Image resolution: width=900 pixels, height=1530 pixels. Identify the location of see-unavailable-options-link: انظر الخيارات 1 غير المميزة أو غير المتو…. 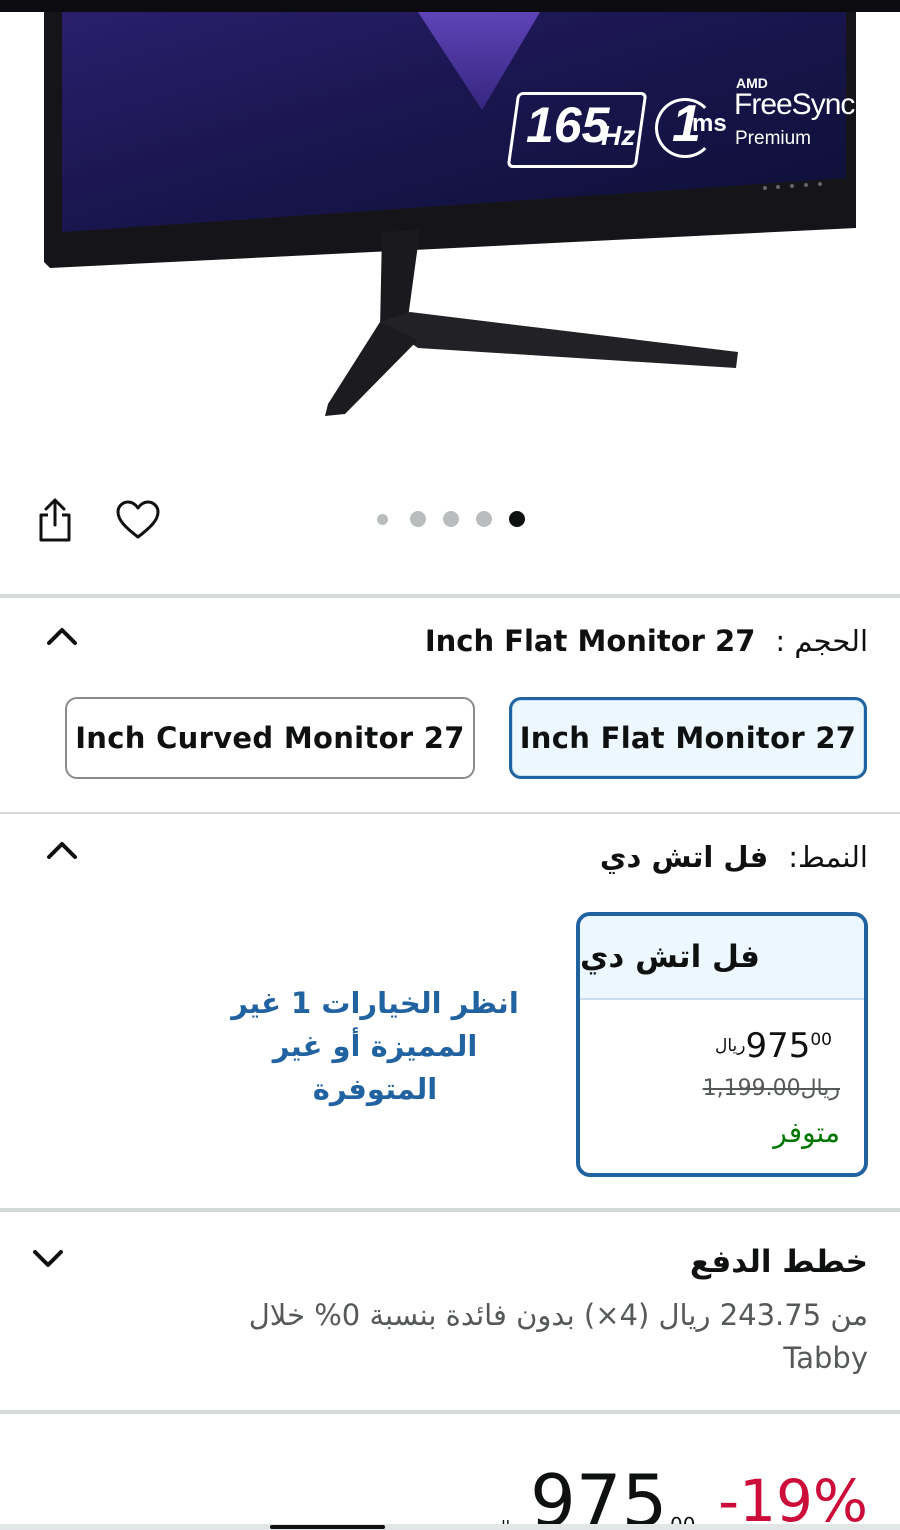
(375, 1046).